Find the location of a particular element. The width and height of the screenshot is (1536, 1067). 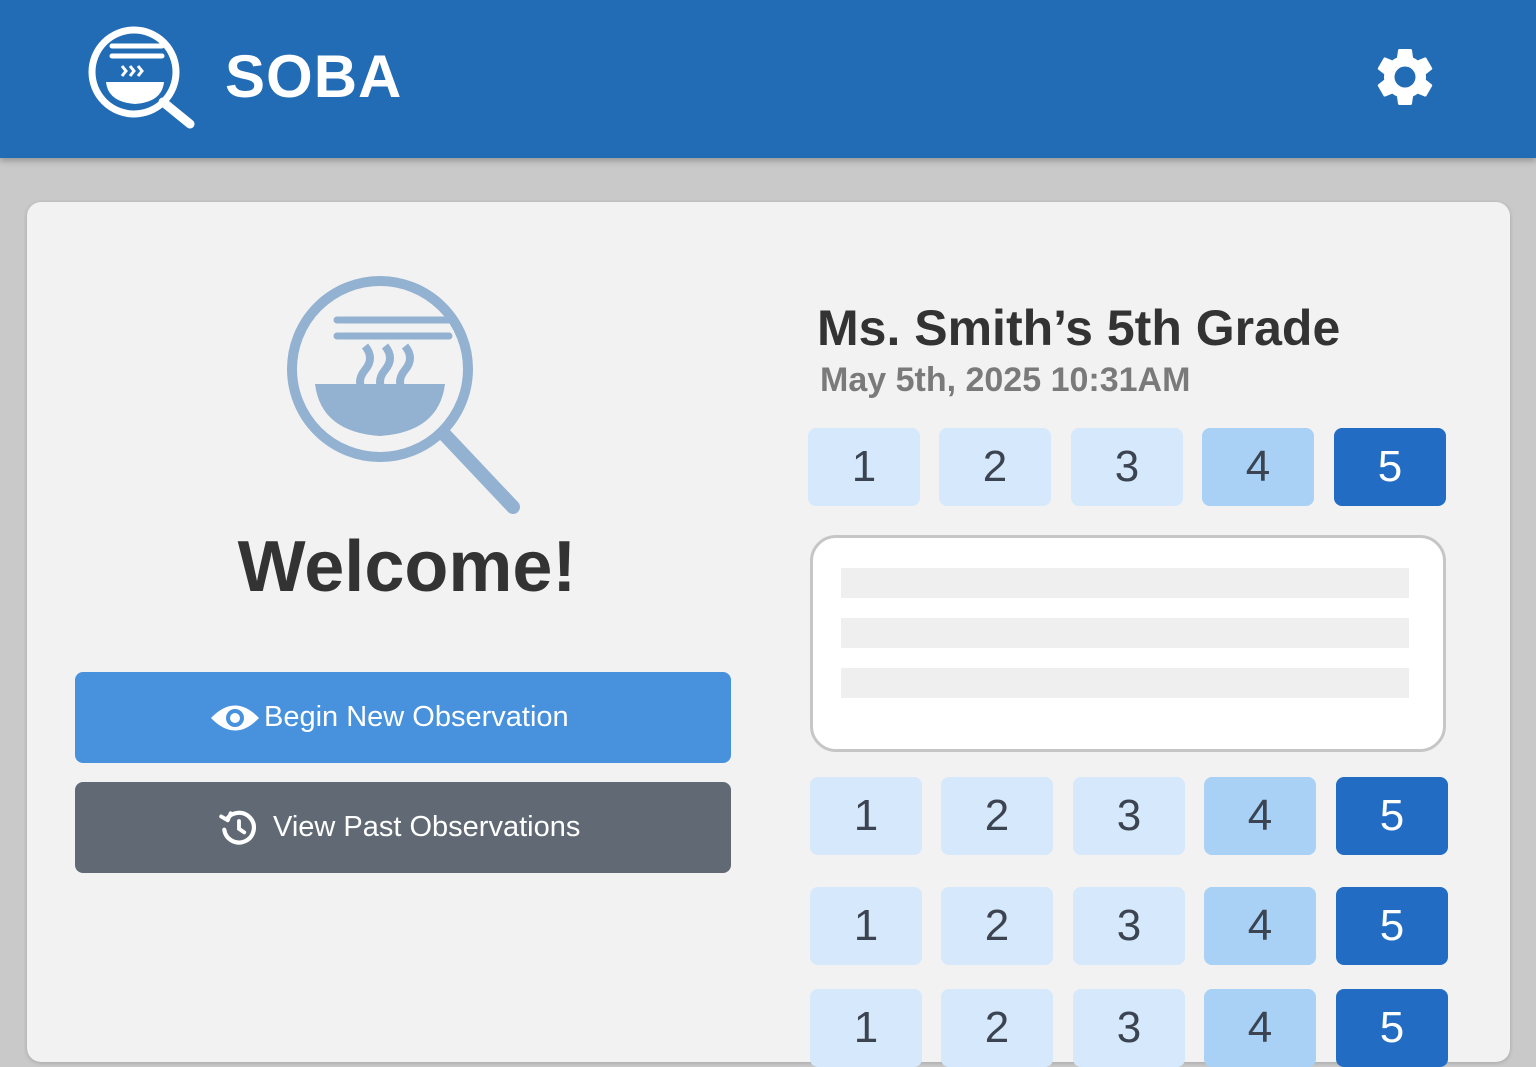

observation-datetime: May 5th, 2025 10:31AM is located at coordinates (1005, 380).